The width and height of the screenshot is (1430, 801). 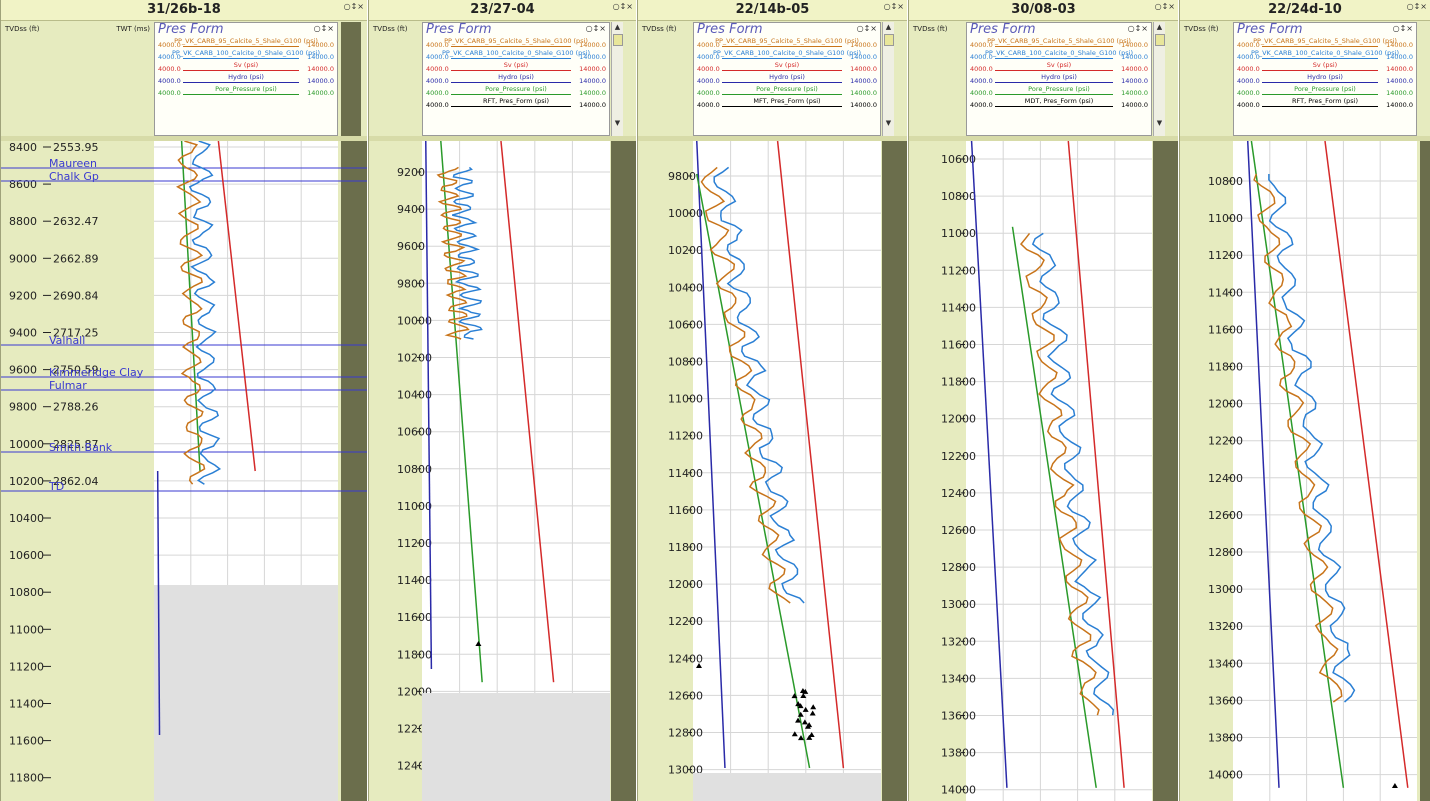 I want to click on depth-tick-label: 9600, so click(x=23, y=370).